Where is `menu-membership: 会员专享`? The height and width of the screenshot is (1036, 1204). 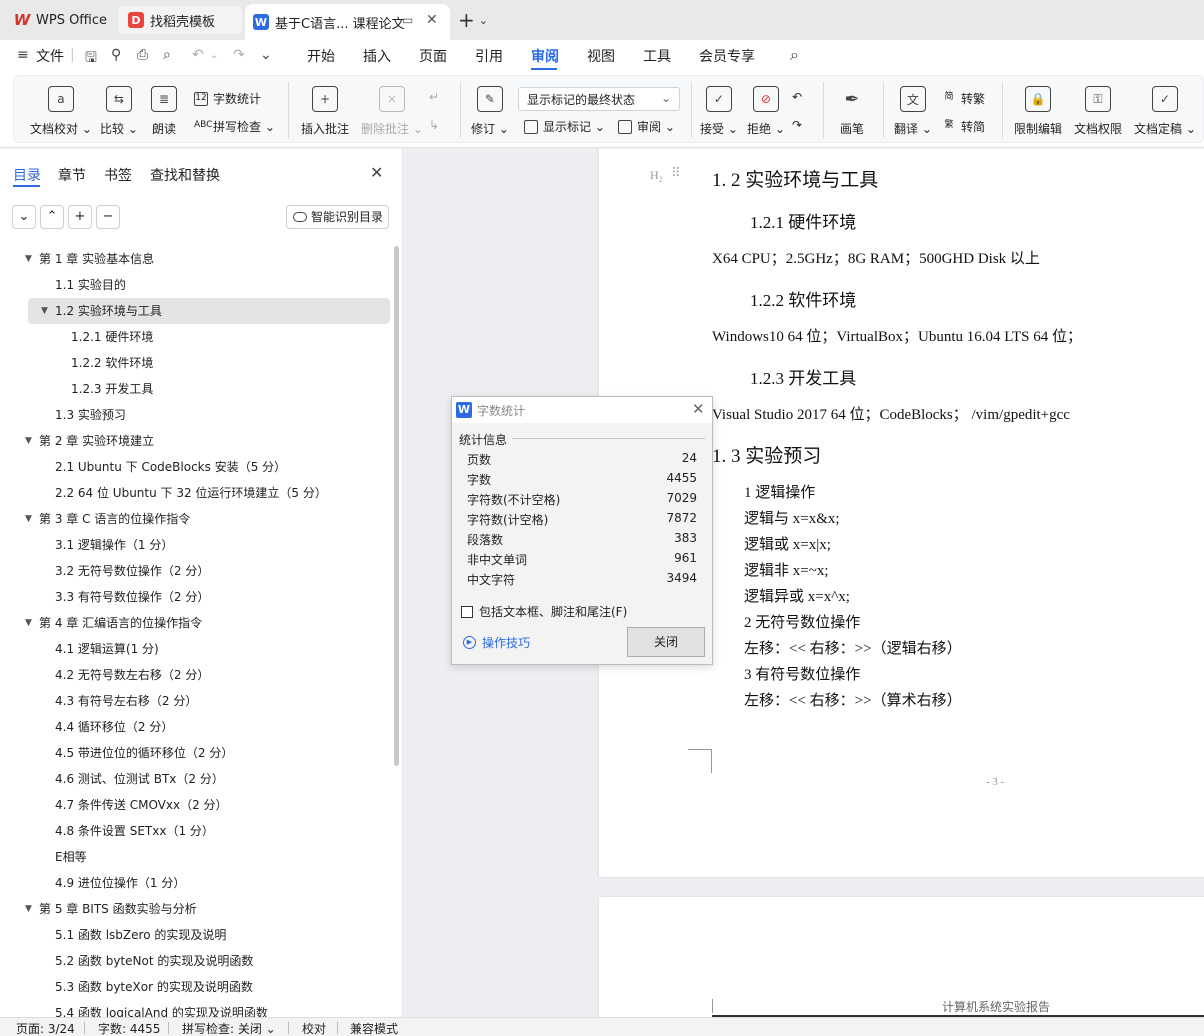 menu-membership: 会员专享 is located at coordinates (727, 56).